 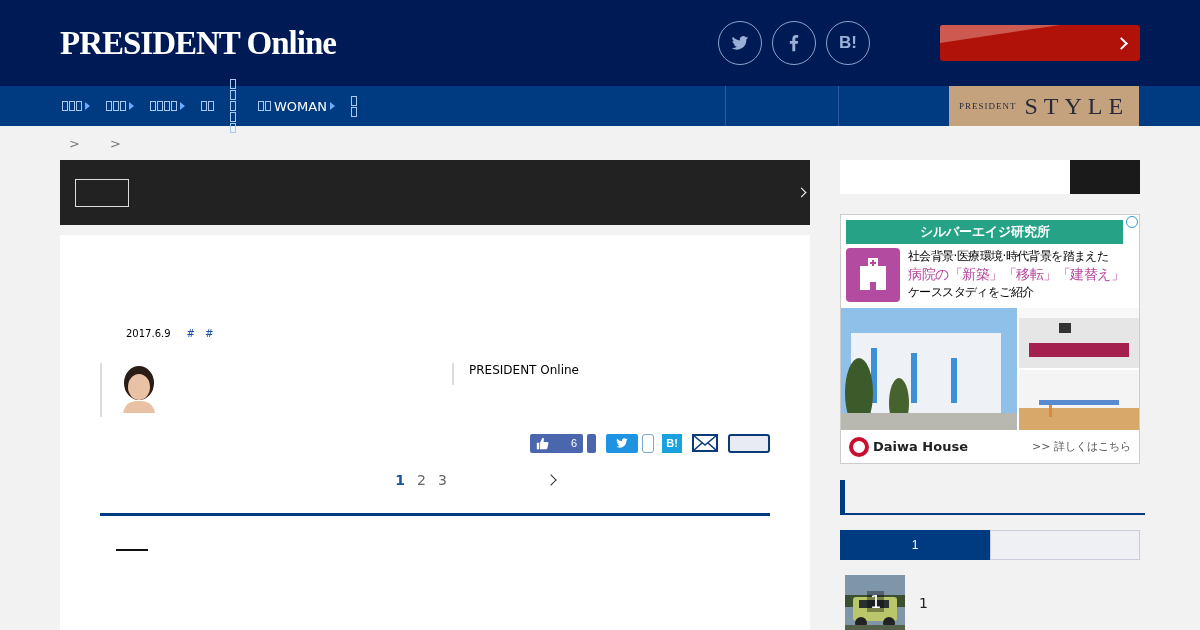 I want to click on print-button, so click(x=749, y=443).